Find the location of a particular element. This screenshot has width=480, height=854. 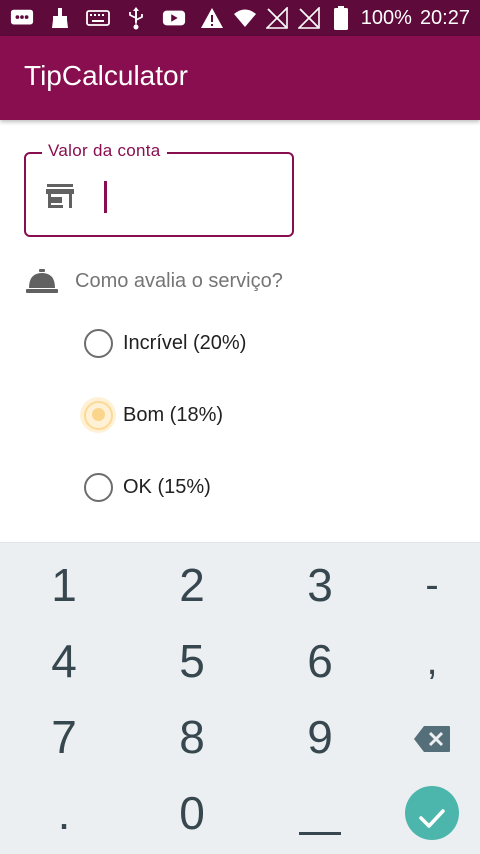

keyboard-icon is located at coordinates (98, 18).